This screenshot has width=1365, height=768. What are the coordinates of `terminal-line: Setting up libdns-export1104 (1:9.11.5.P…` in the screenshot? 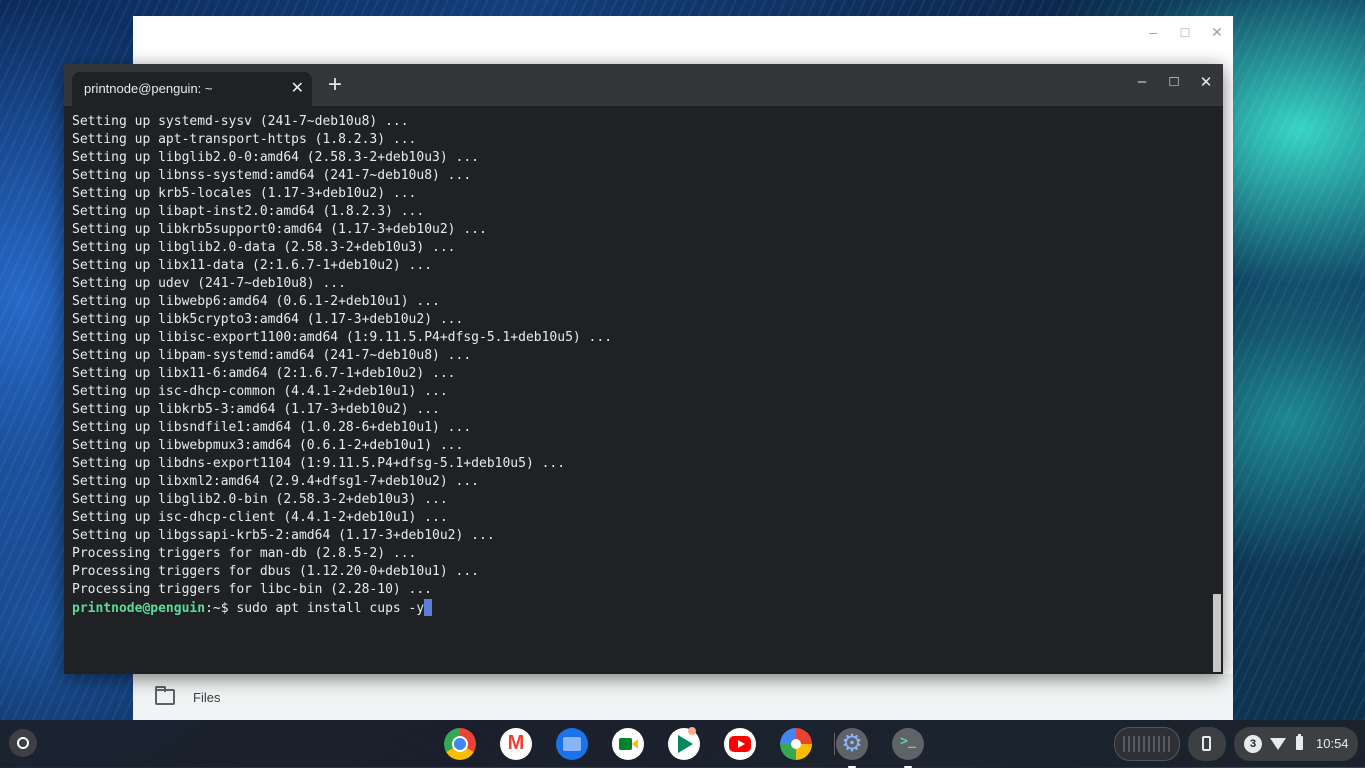 It's located at (643, 464).